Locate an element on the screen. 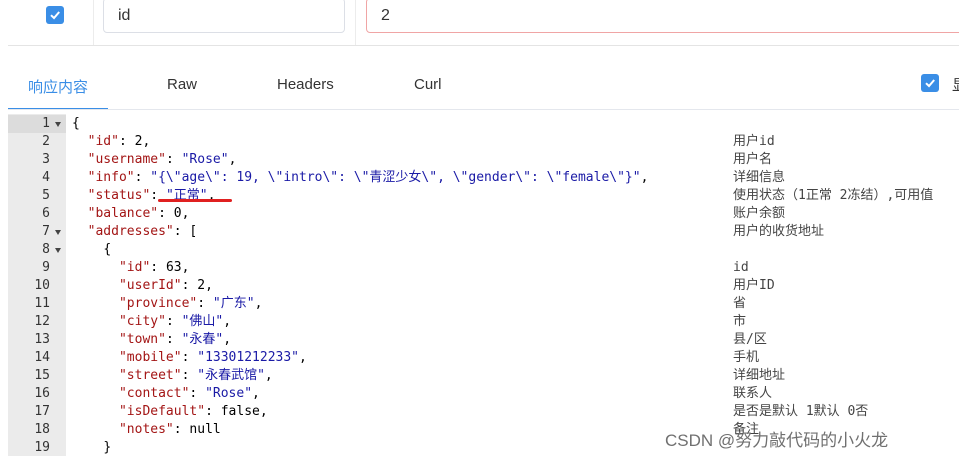  line-number: 10 is located at coordinates (42, 285).